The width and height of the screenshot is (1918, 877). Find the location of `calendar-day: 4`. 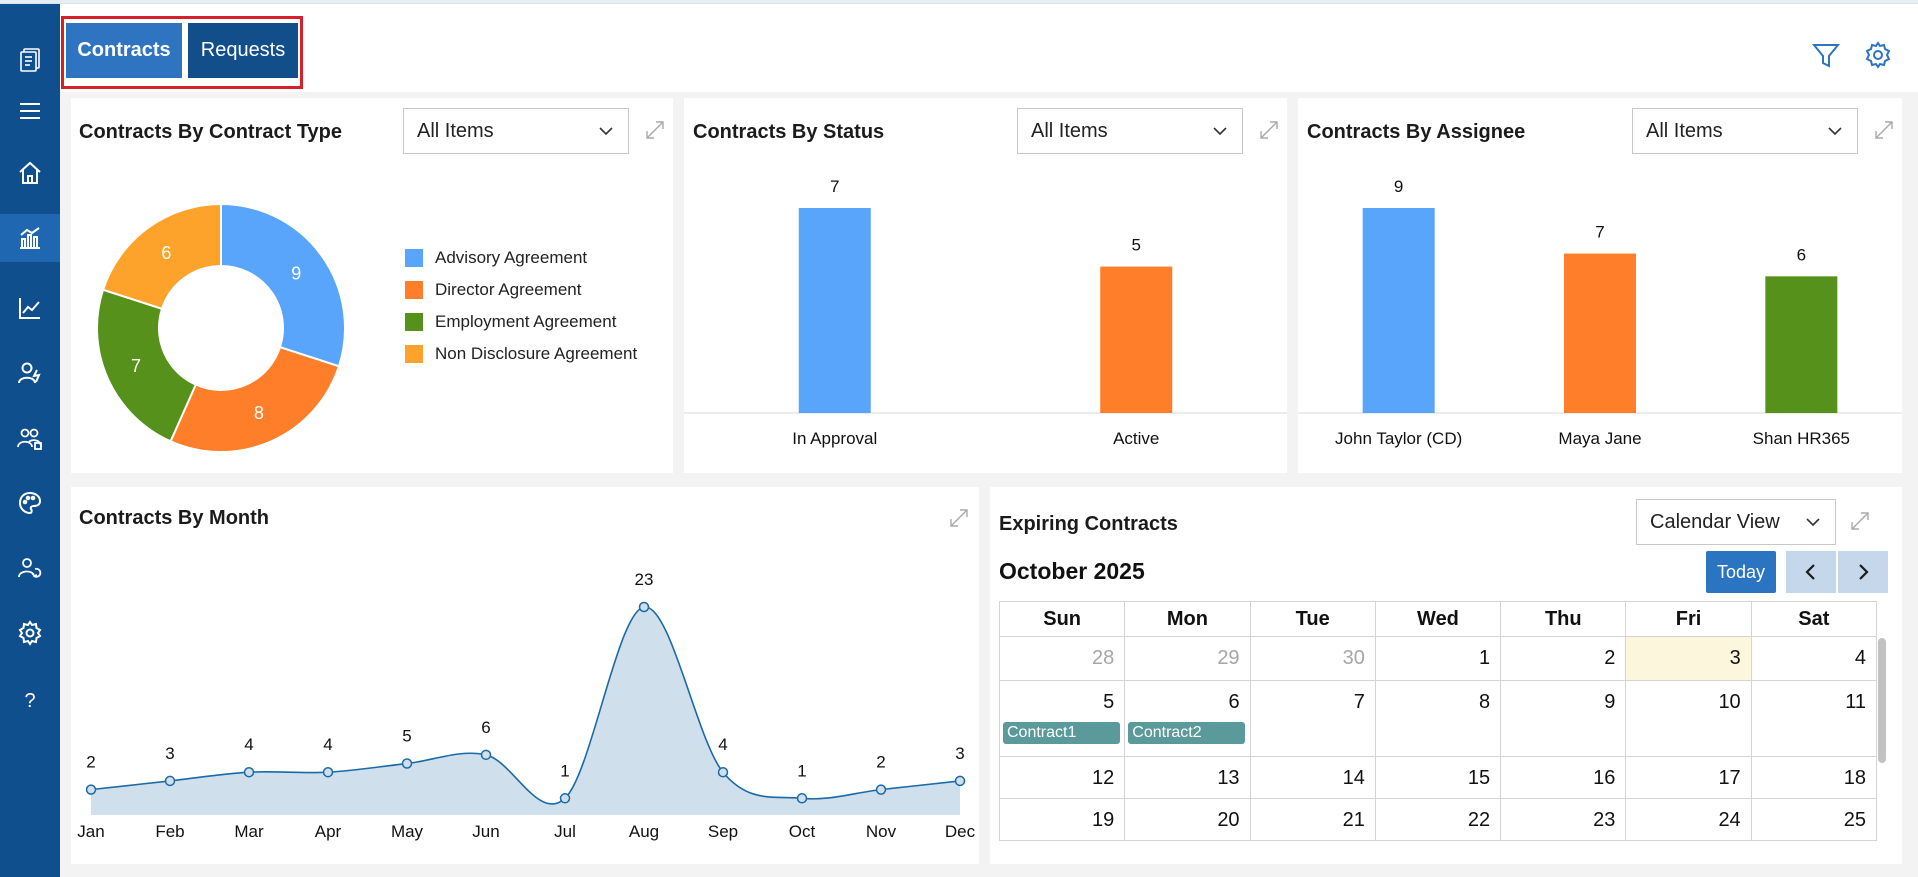

calendar-day: 4 is located at coordinates (1814, 658).